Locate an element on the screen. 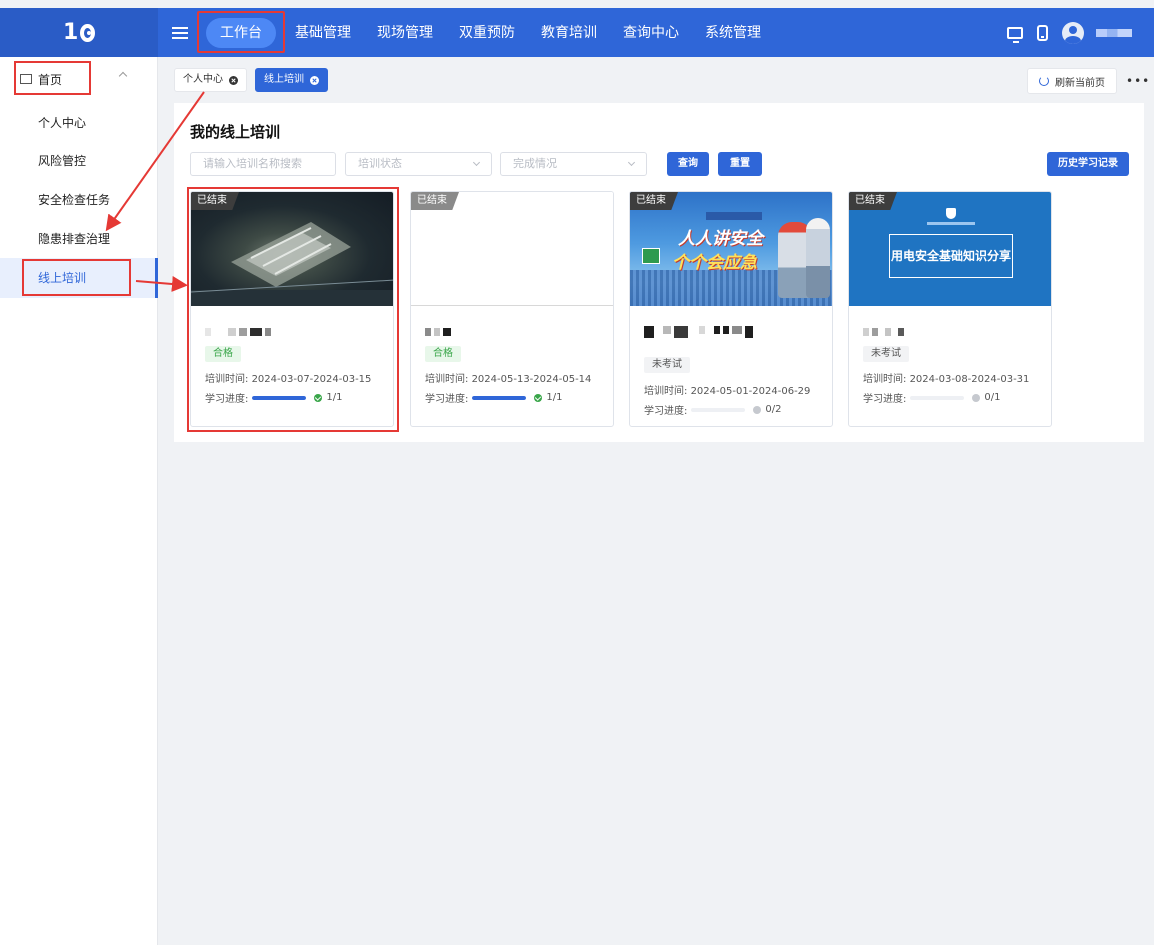  tab-online-training: 线上培训 is located at coordinates (291, 80).